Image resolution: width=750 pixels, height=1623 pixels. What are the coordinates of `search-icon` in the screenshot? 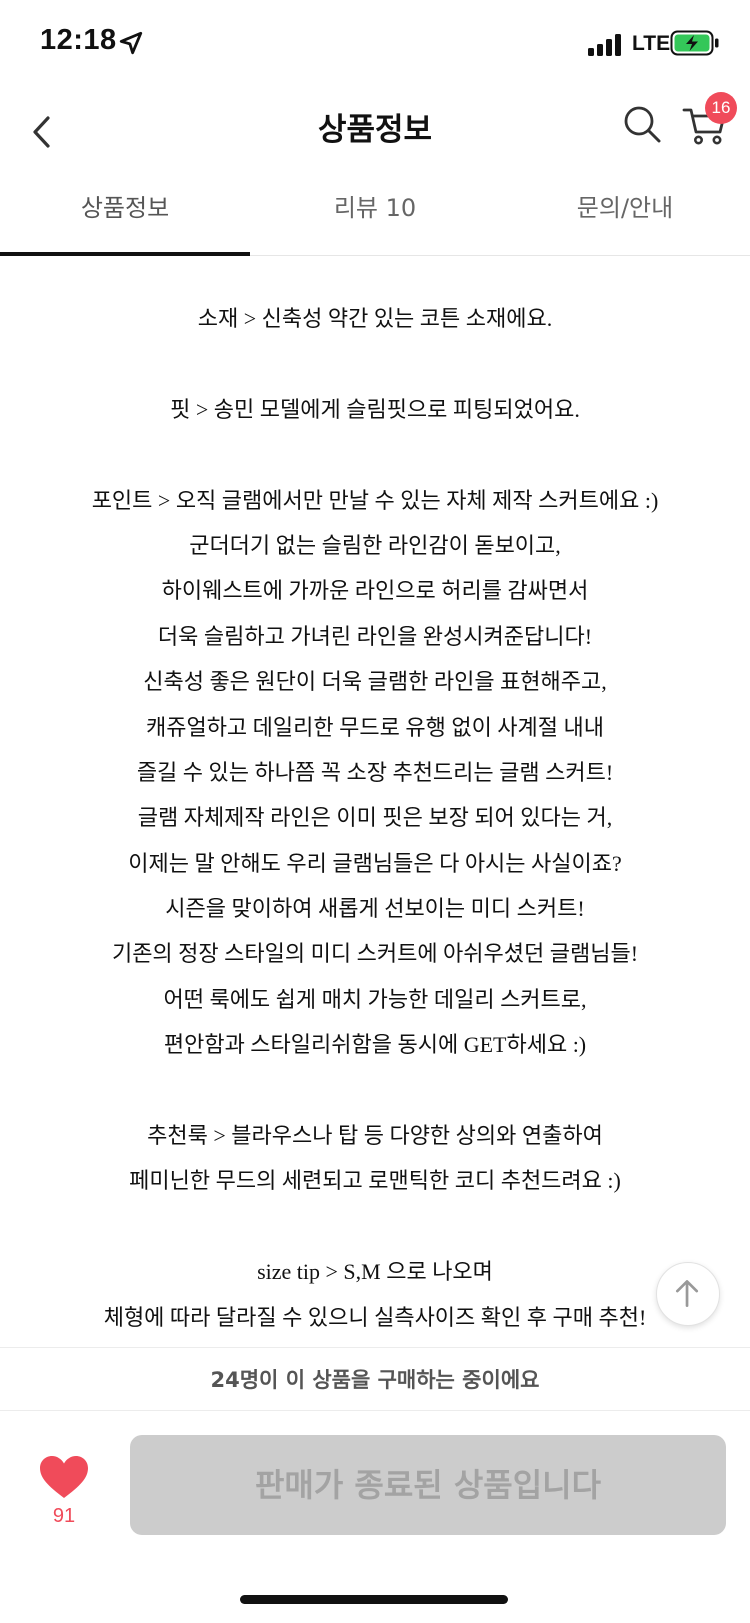 It's located at (642, 124).